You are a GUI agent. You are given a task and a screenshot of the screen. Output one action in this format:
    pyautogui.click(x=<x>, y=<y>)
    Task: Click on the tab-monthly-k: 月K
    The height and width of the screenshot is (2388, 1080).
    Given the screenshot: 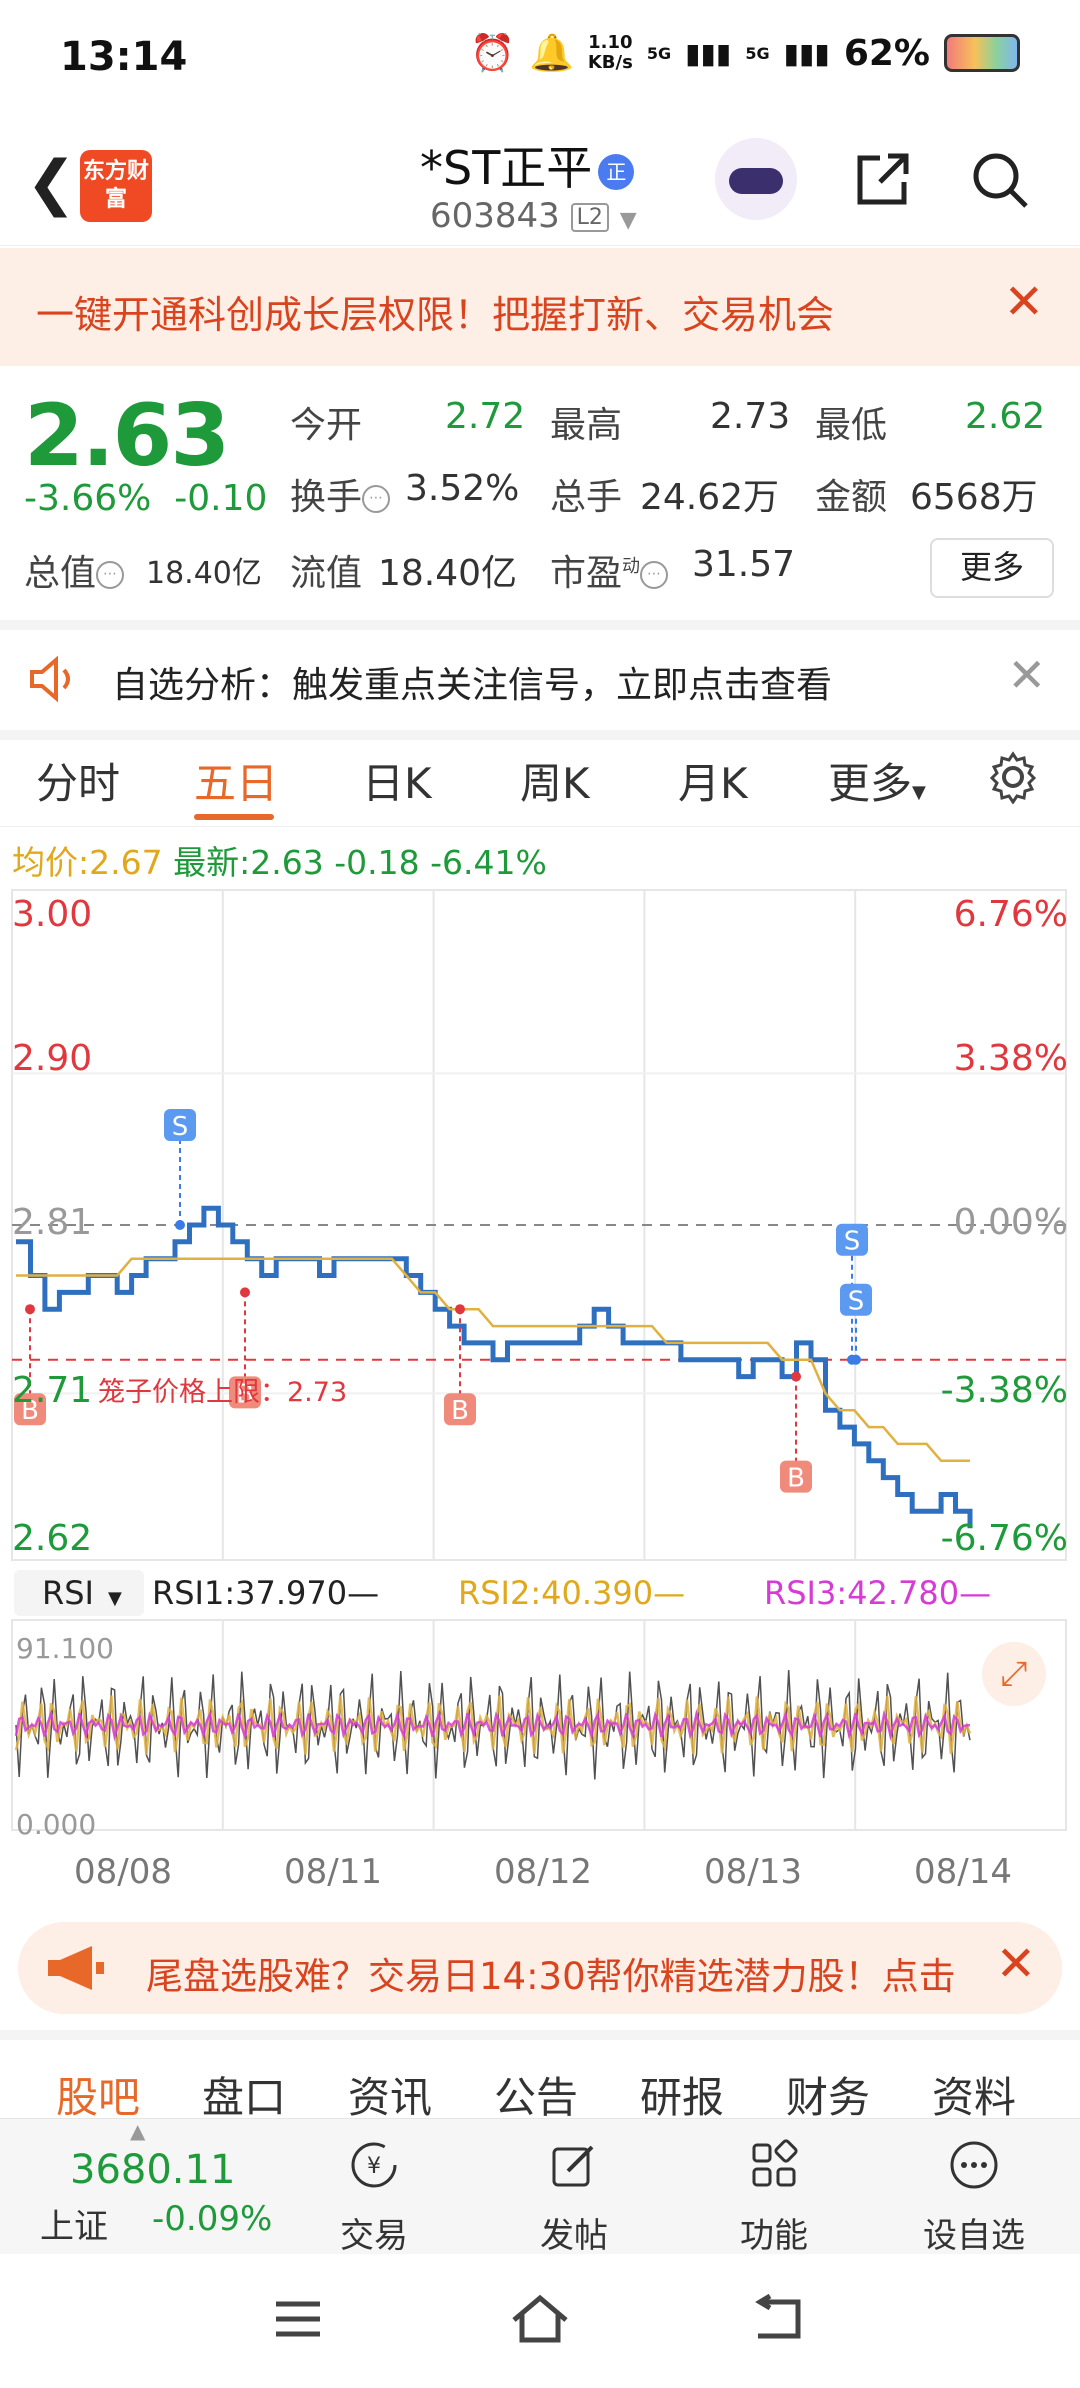 What is the action you would take?
    pyautogui.click(x=713, y=780)
    